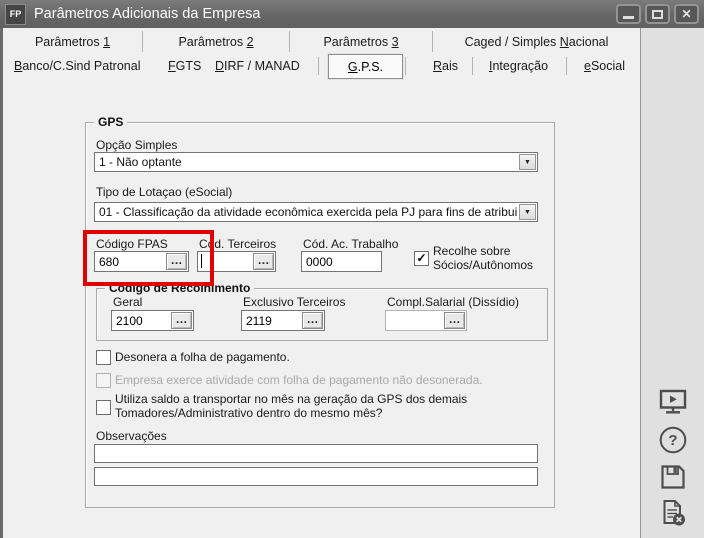 The image size is (704, 538). I want to click on opcao-simples-dropdown: 1 - Não optante ▼, so click(316, 162).